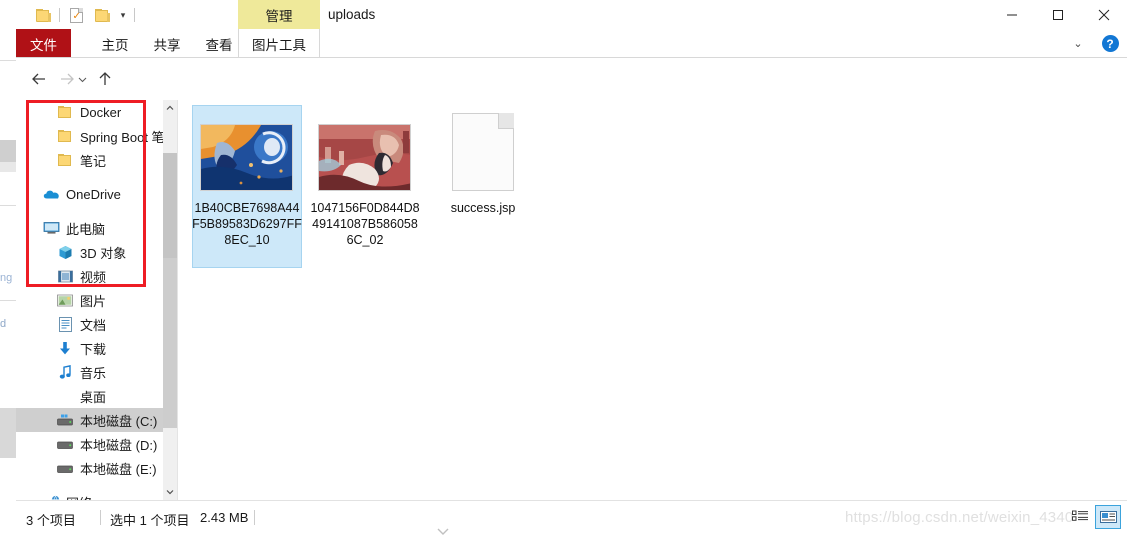 This screenshot has width=1127, height=536. Describe the element at coordinates (1104, 14) in the screenshot. I see `close-button` at that location.